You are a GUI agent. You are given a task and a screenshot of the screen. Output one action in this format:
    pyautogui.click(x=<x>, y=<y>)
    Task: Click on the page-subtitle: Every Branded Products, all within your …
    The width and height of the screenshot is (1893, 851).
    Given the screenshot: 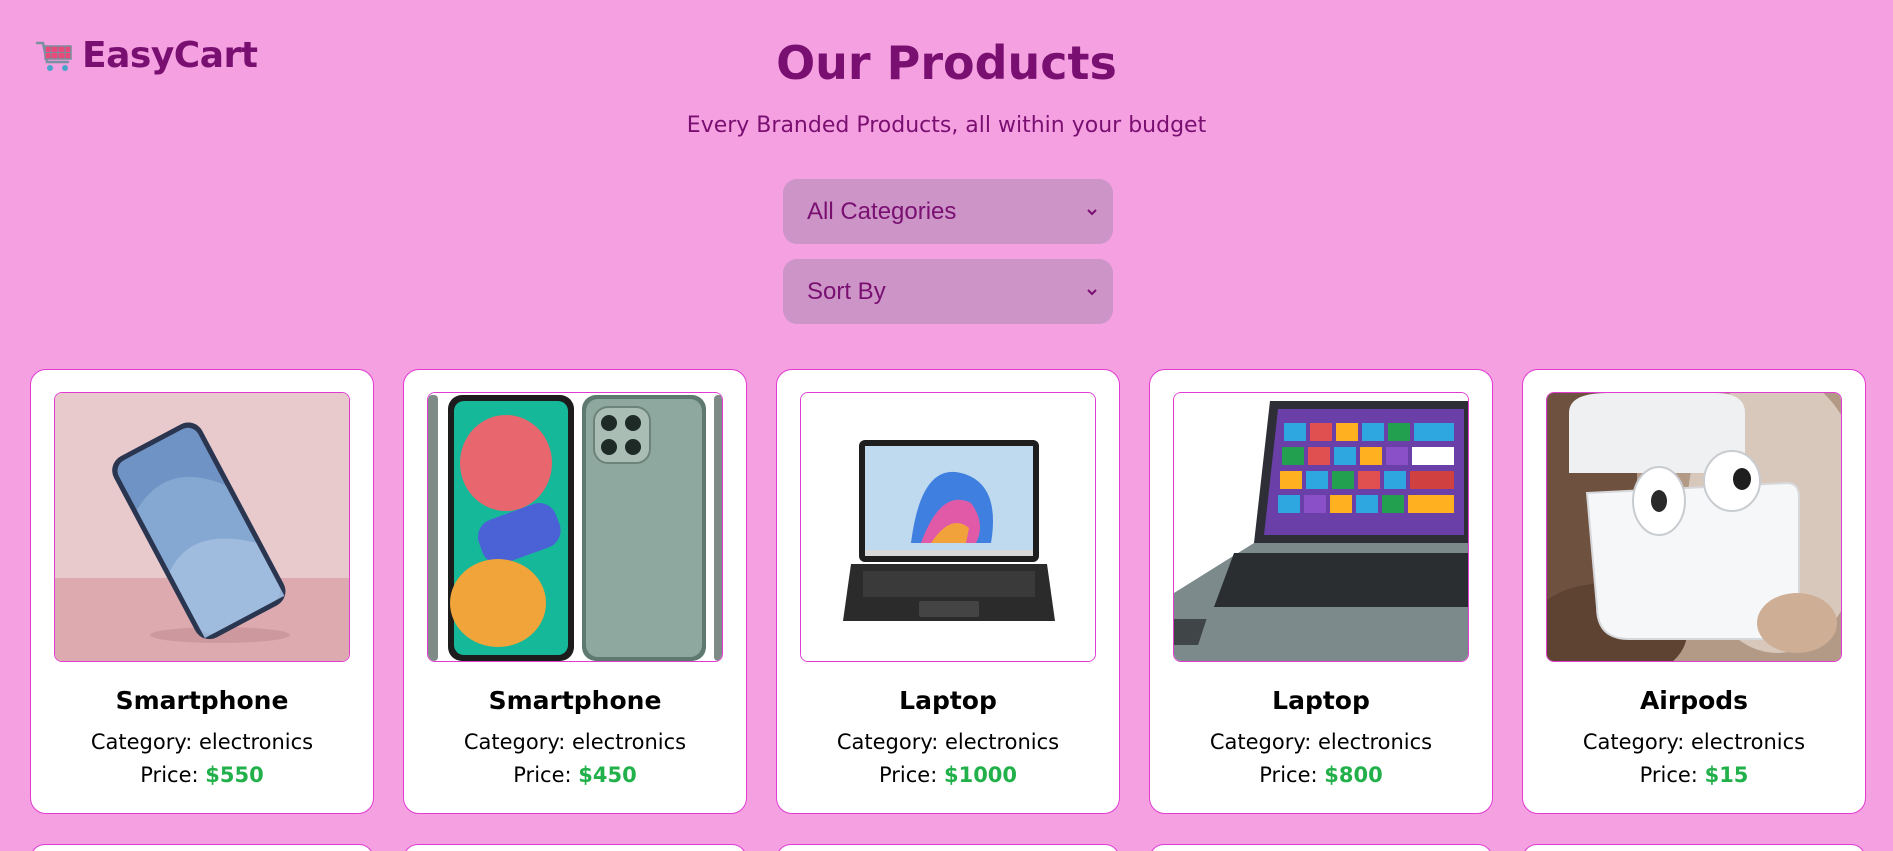 What is the action you would take?
    pyautogui.click(x=946, y=125)
    